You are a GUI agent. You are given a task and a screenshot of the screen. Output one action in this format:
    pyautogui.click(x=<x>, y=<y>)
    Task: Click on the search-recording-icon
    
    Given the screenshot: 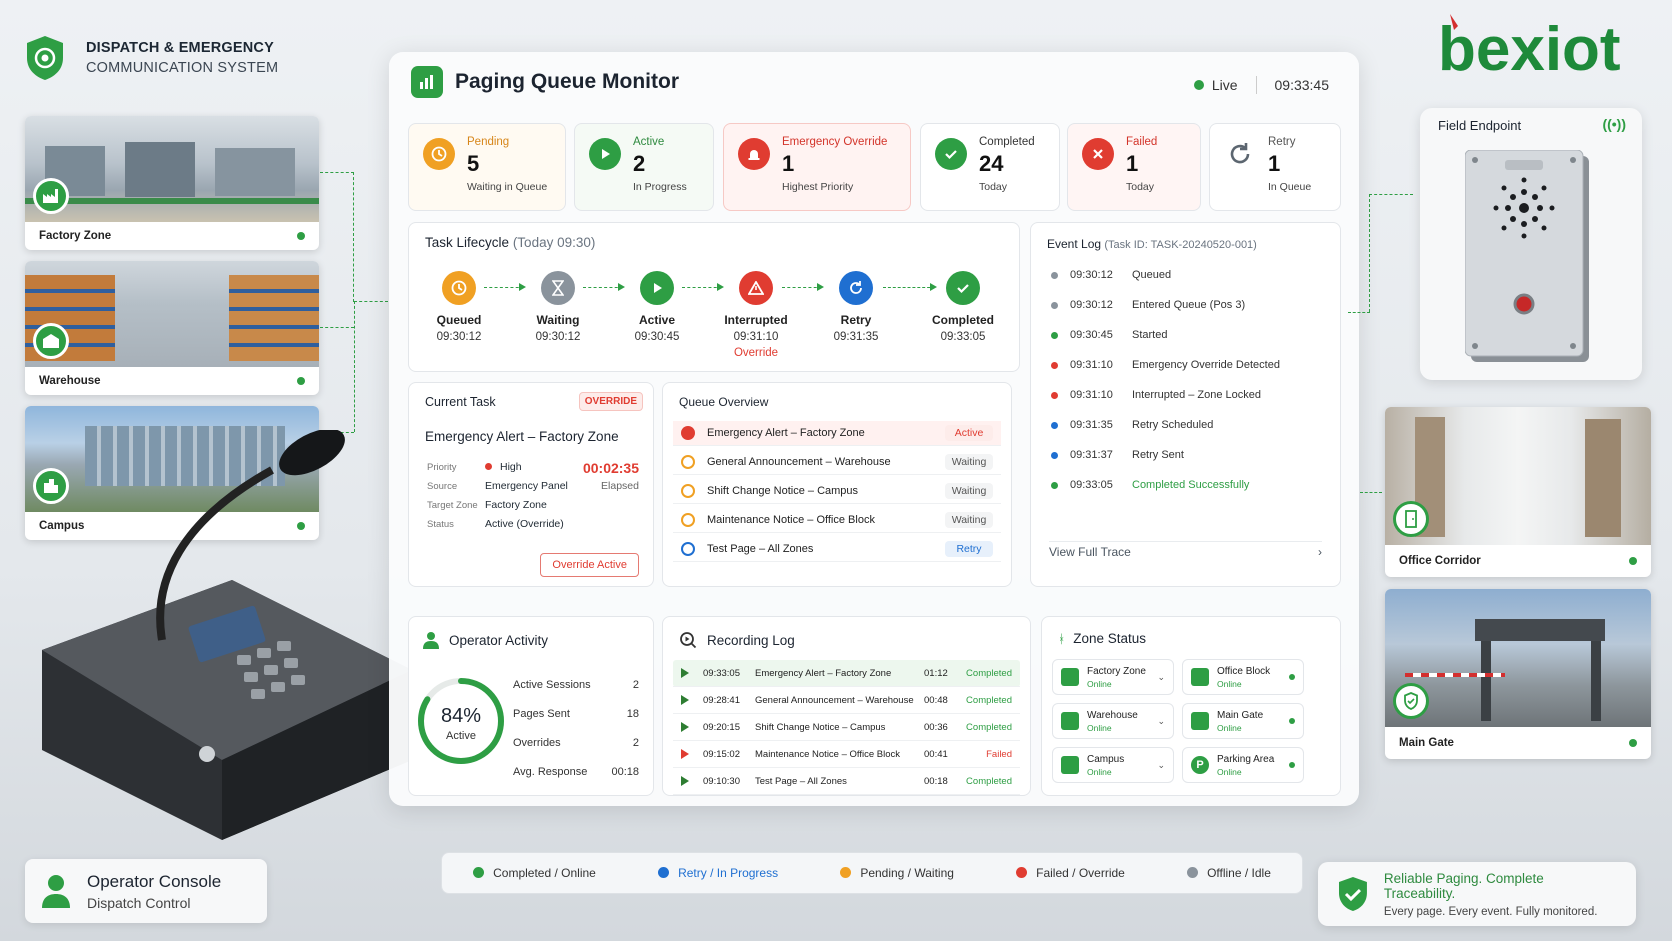 What is the action you would take?
    pyautogui.click(x=688, y=640)
    